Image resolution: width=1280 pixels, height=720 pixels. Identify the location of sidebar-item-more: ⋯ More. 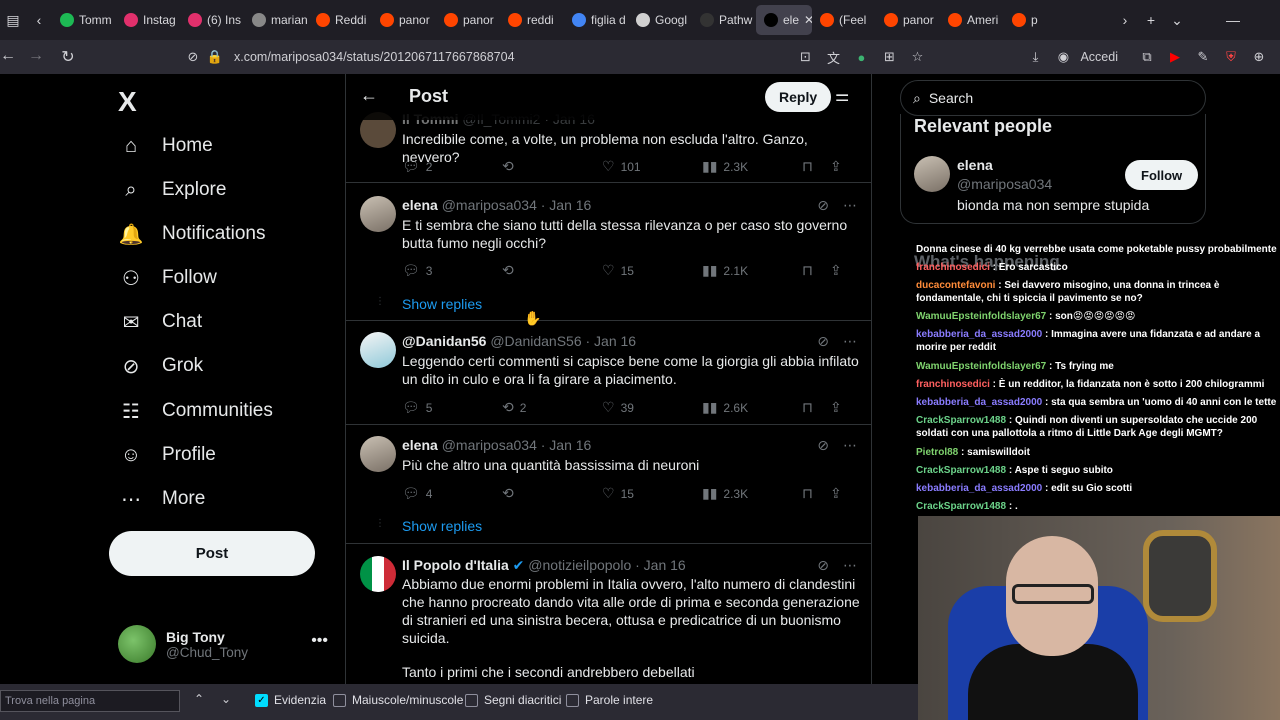
(161, 499).